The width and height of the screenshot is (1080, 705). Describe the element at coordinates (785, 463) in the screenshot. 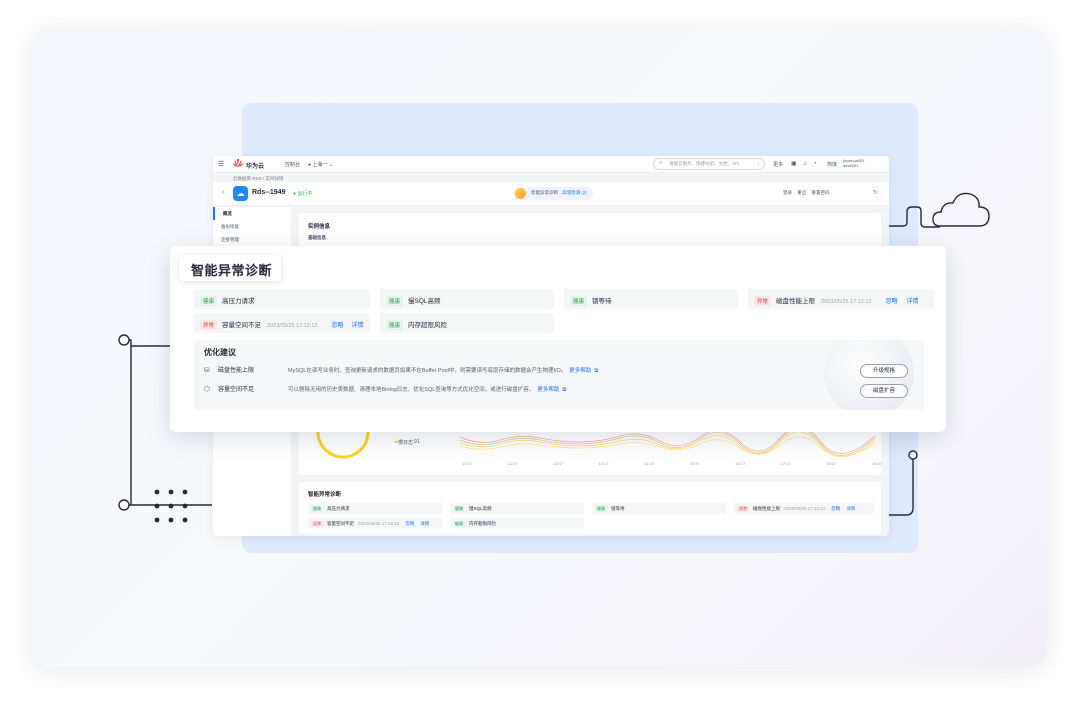

I see `x-tick: 17:17` at that location.